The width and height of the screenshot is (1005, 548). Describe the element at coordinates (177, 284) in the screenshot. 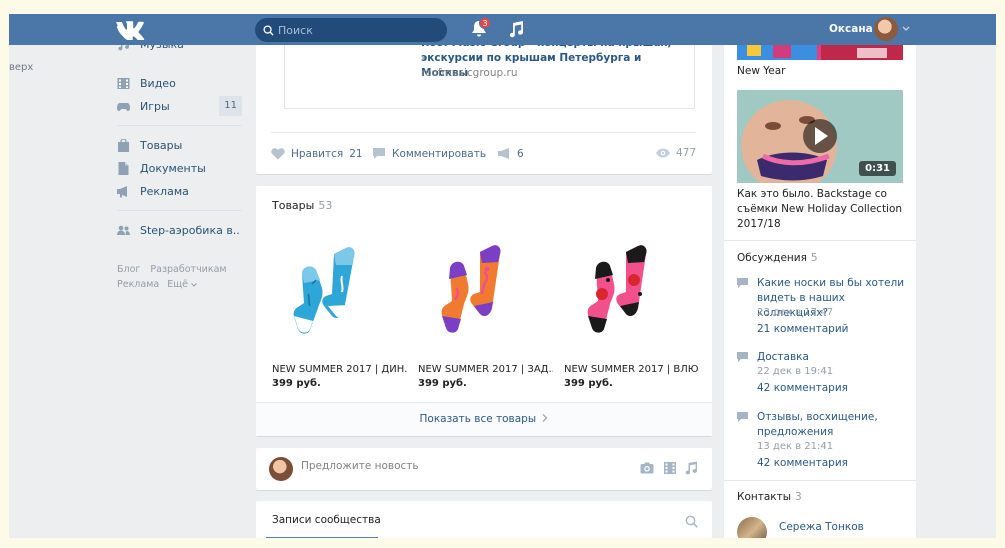

I see `footer-more-label: Ещё` at that location.